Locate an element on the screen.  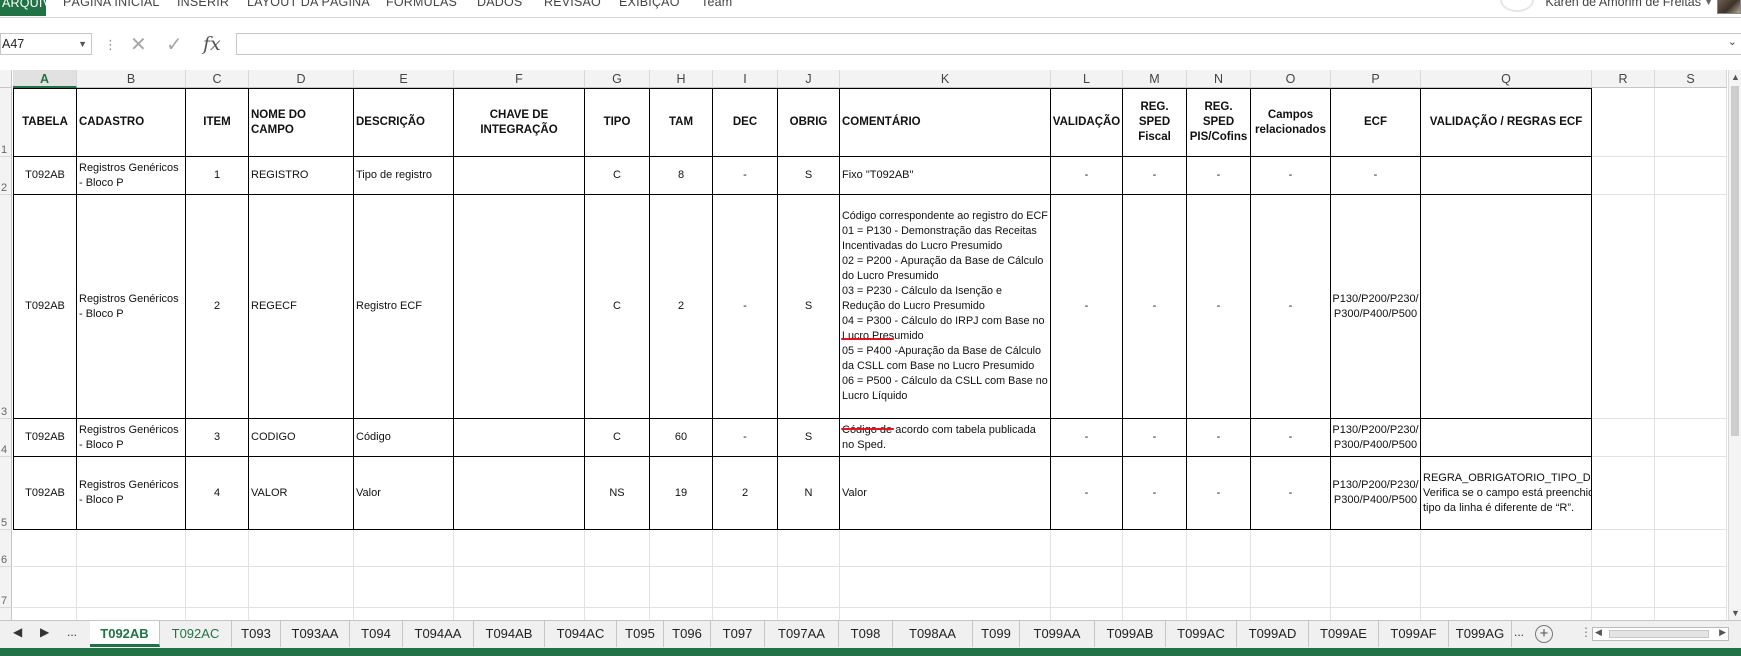
table-cell: VALOR is located at coordinates (301, 493).